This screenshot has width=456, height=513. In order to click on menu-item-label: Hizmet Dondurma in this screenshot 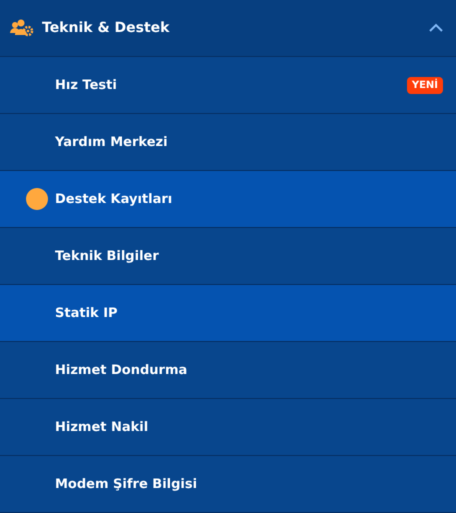, I will do `click(121, 370)`.